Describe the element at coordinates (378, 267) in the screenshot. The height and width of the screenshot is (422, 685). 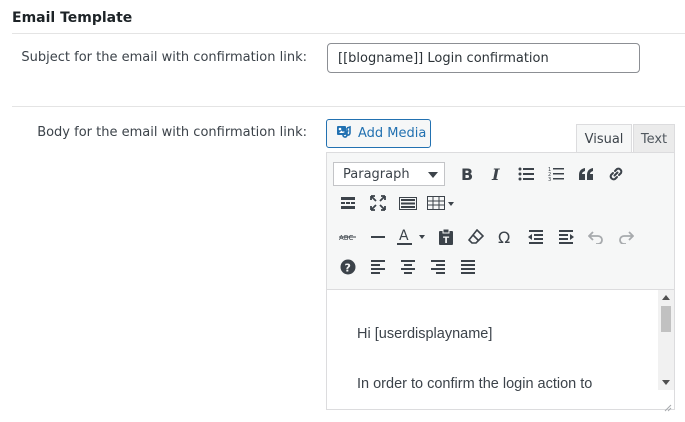
I see `align-left-icon` at that location.